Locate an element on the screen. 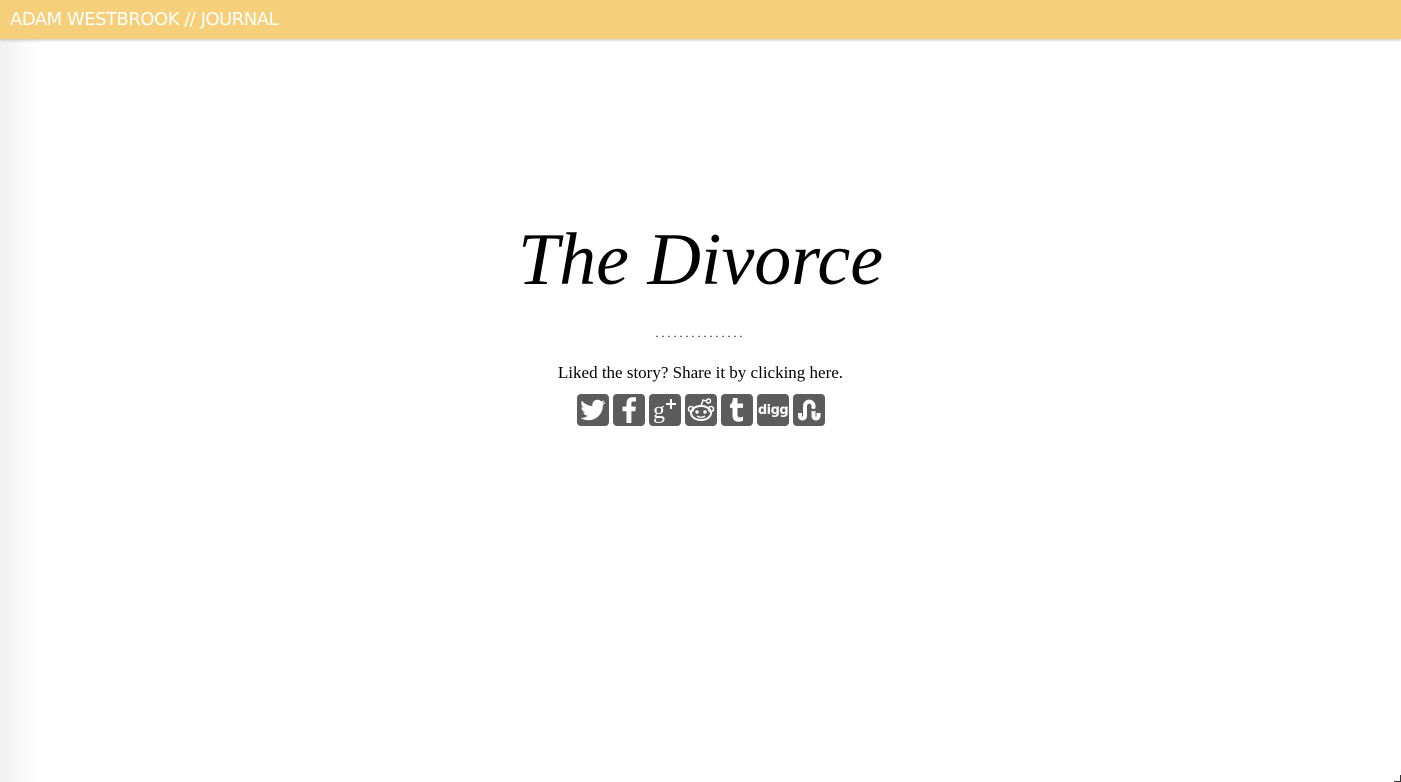  resize-corner is located at coordinates (1397, 778).